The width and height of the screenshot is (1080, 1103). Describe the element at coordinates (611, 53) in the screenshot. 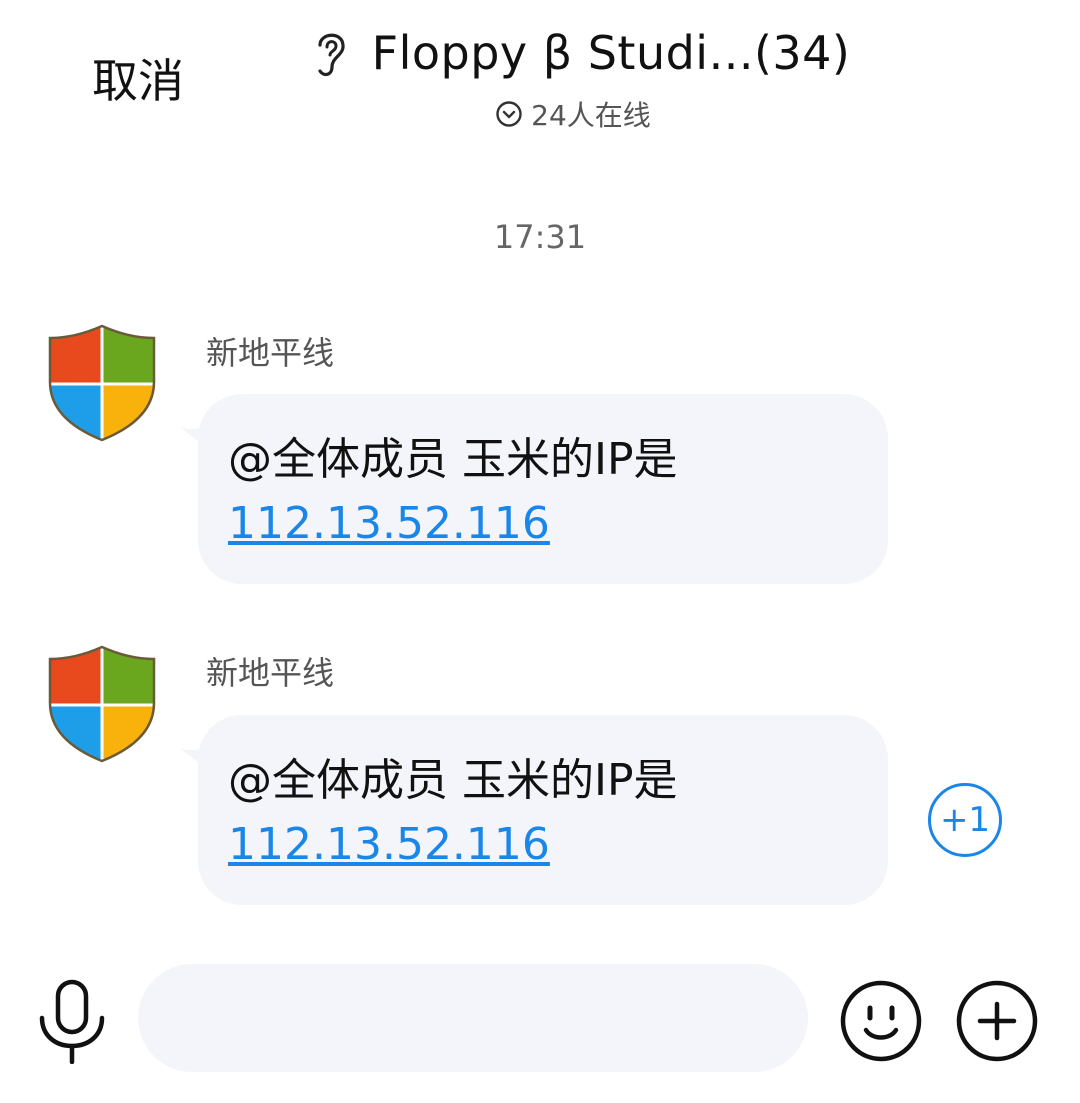

I see `group-title: Floppy β Studi...(34)` at that location.